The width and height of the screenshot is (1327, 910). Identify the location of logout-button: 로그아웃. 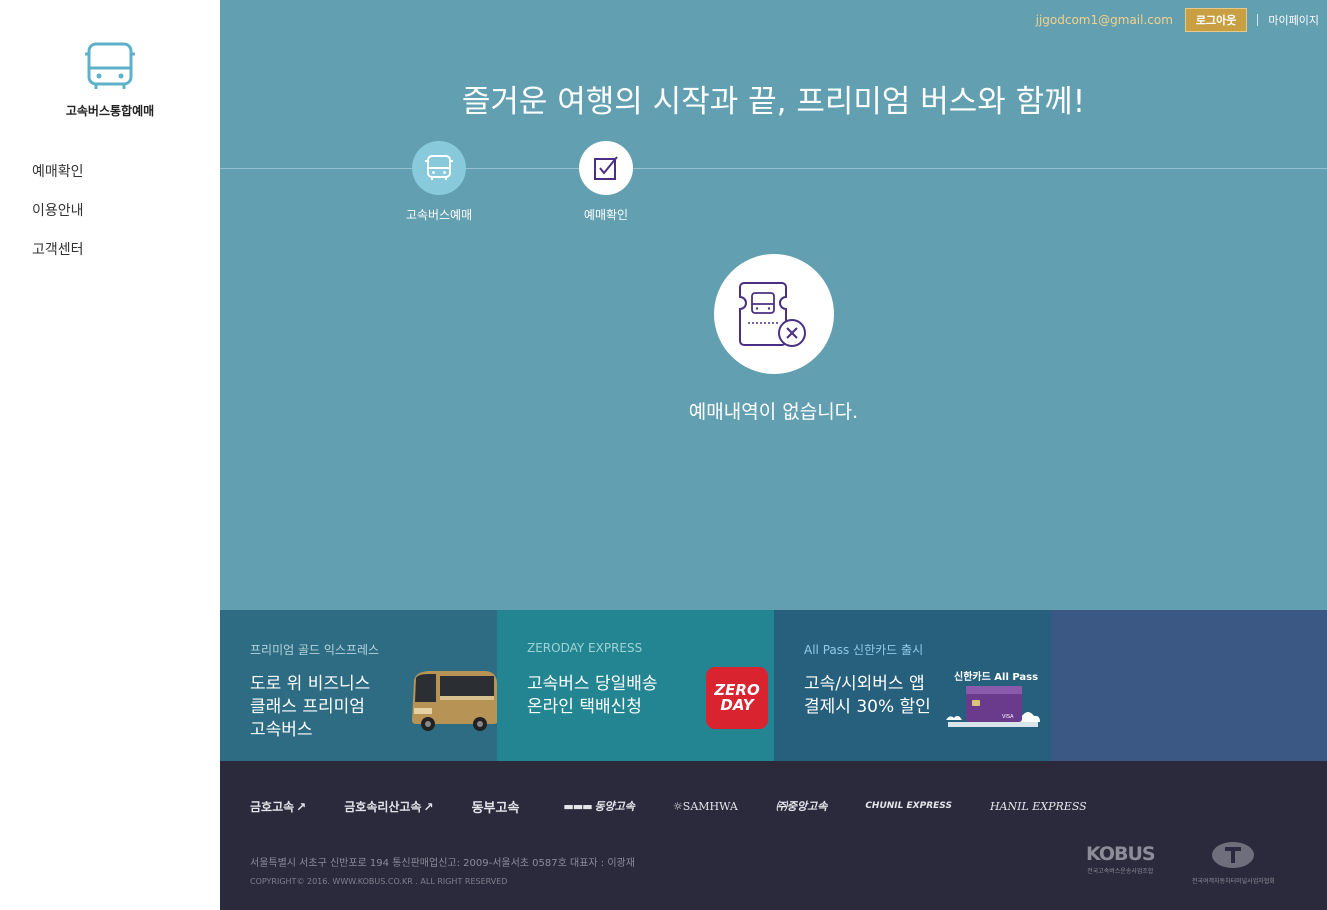
(1216, 20).